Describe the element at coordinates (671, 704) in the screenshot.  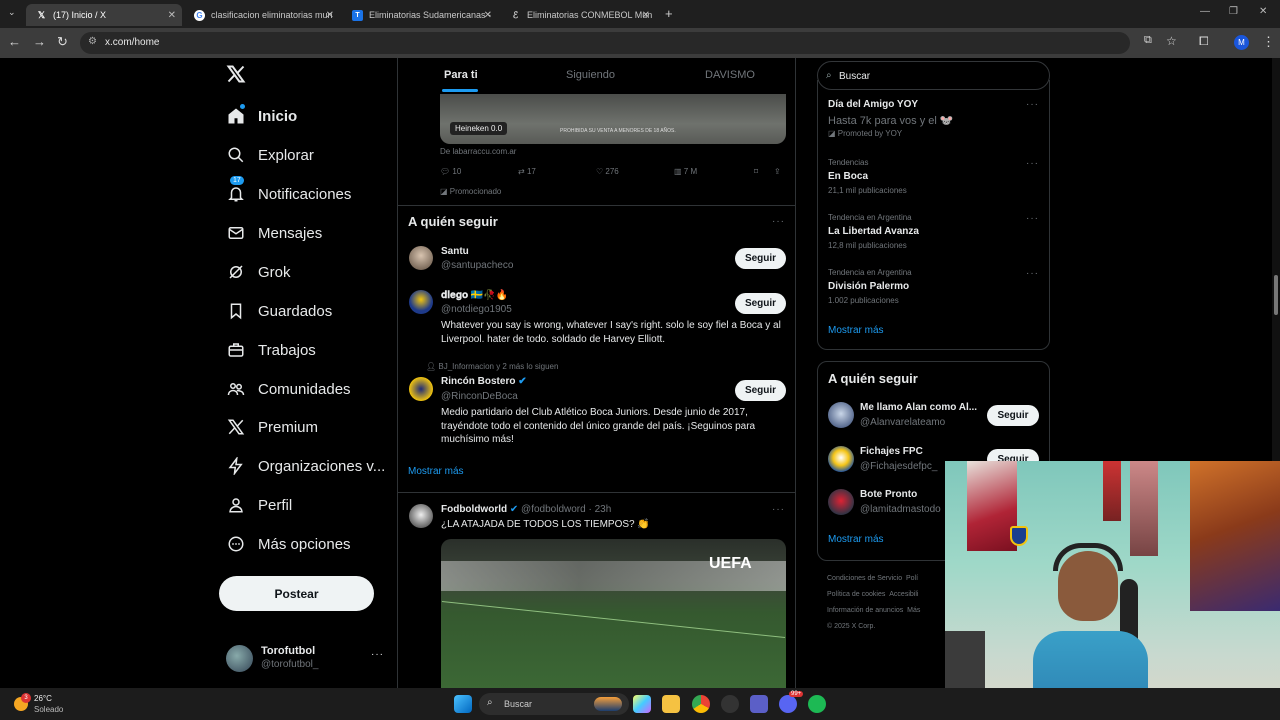
I see `file-explorer-icon` at that location.